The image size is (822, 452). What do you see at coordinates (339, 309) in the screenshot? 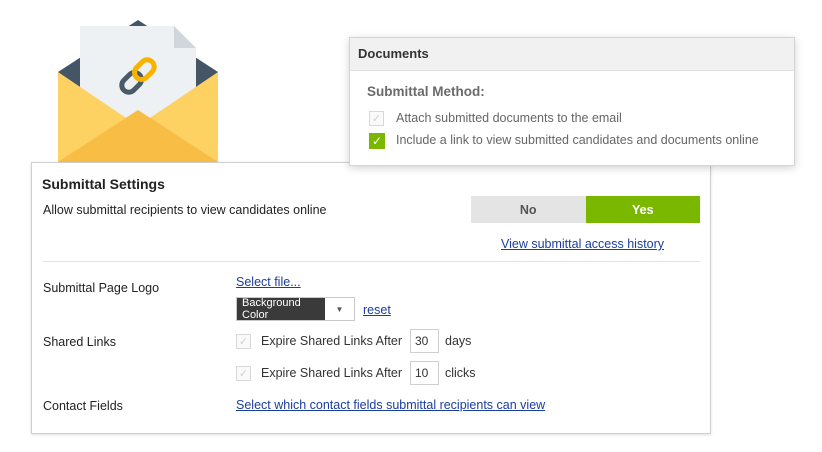
I see `chevron-down-icon: ▼` at bounding box center [339, 309].